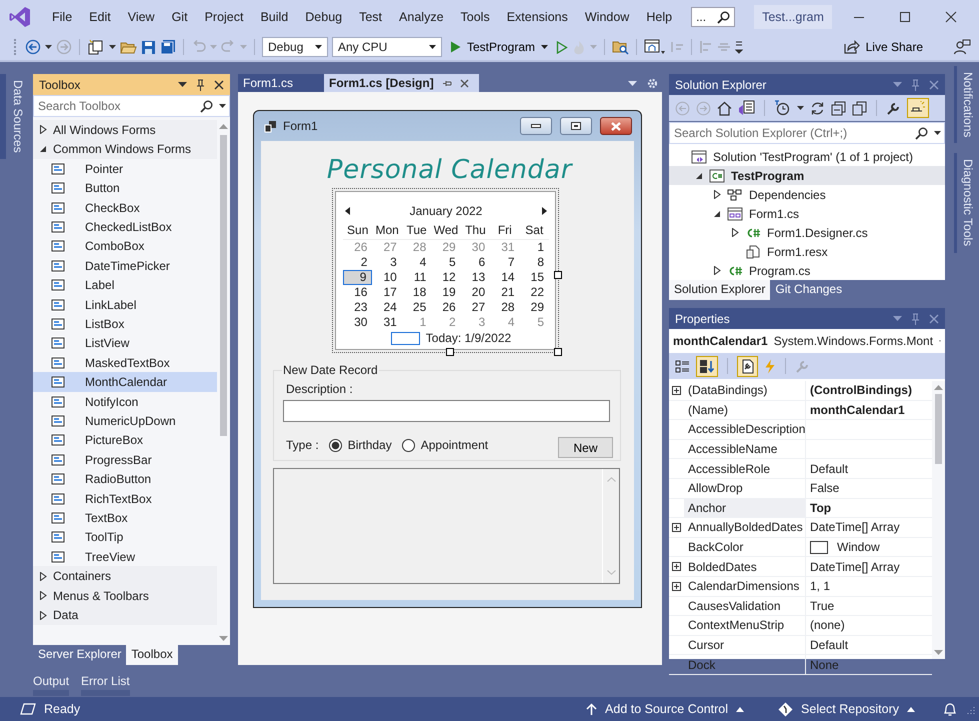  Describe the element at coordinates (469, 338) in the screenshot. I see `today-link: Today: 1/9/2022` at that location.